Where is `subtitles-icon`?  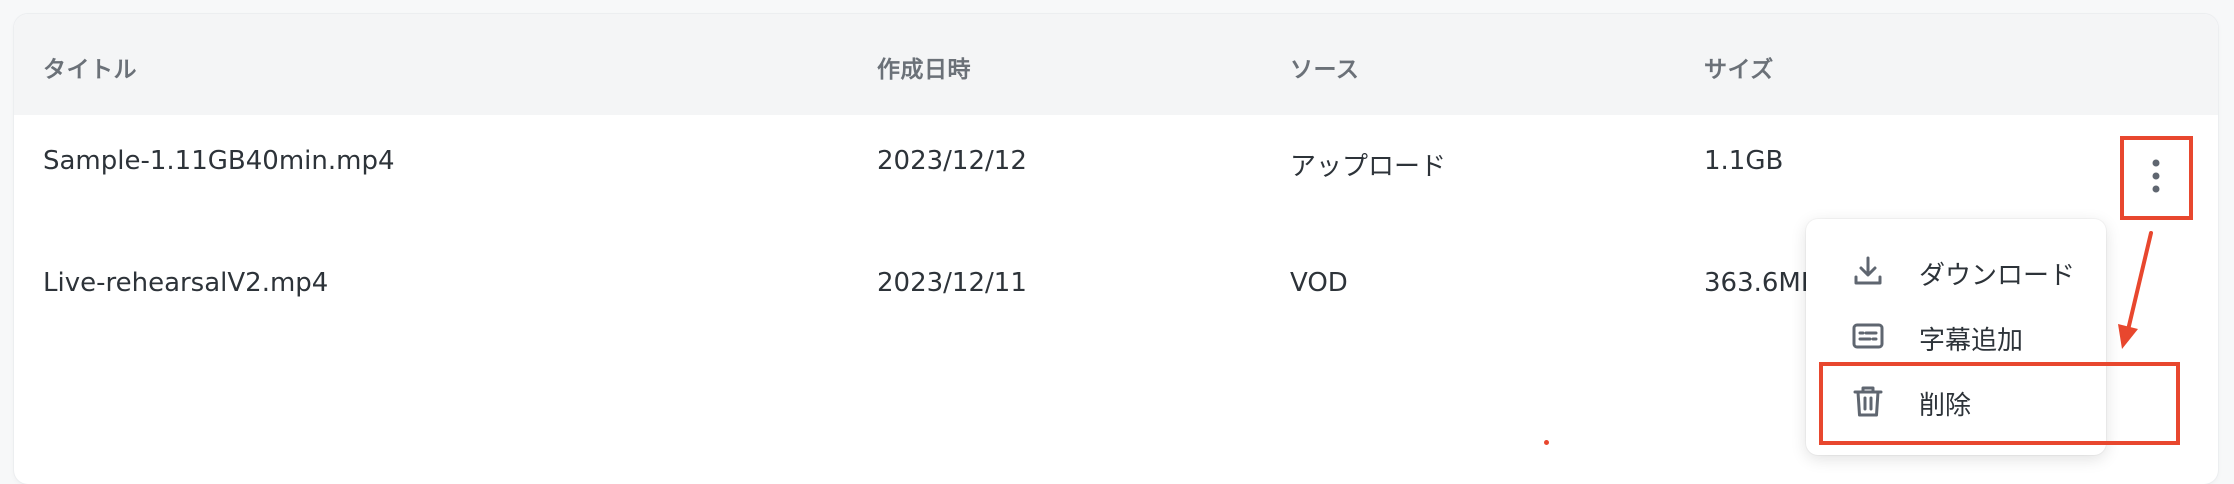 subtitles-icon is located at coordinates (1868, 336).